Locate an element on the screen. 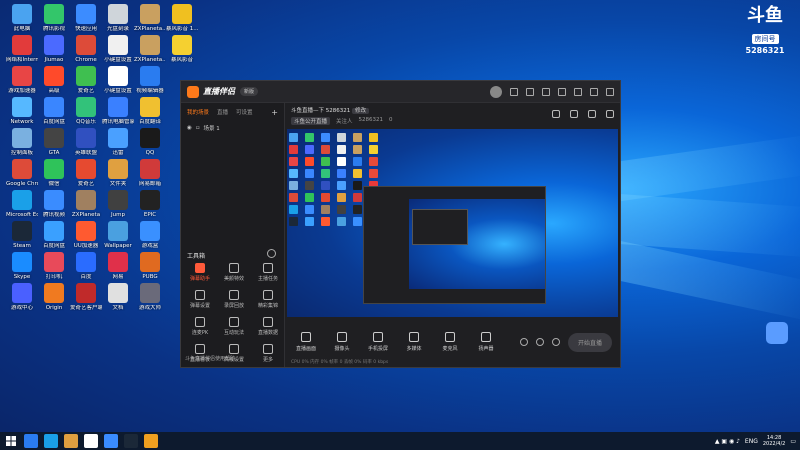 The width and height of the screenshot is (800, 450). desktop-icon: Chrome is located at coordinates (86, 49).